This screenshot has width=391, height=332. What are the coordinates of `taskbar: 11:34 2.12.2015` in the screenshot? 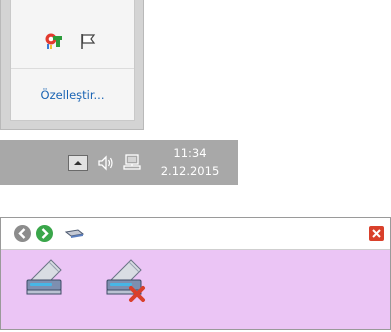 It's located at (119, 162).